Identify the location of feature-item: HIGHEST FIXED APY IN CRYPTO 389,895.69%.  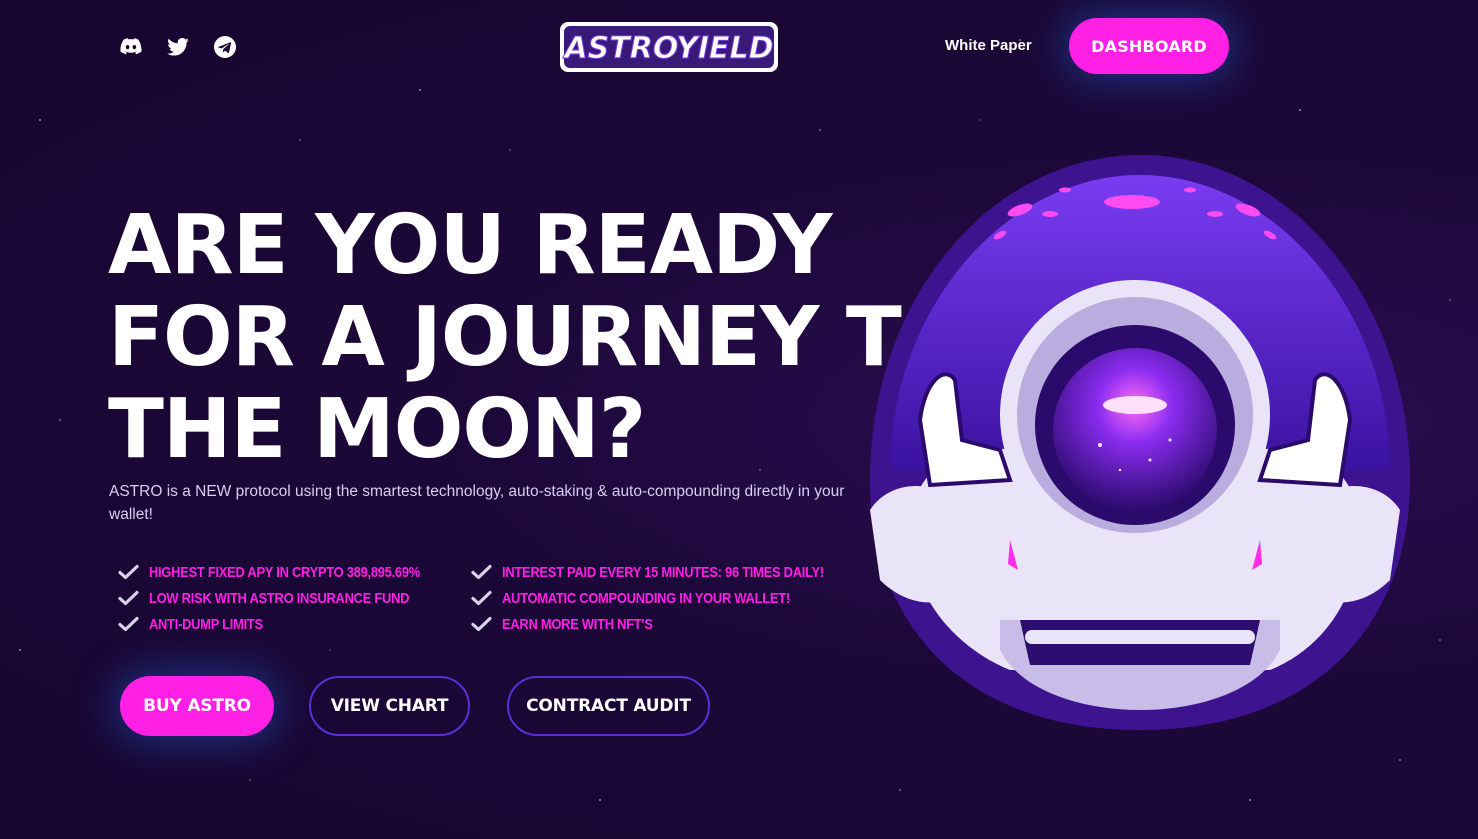
(294, 572).